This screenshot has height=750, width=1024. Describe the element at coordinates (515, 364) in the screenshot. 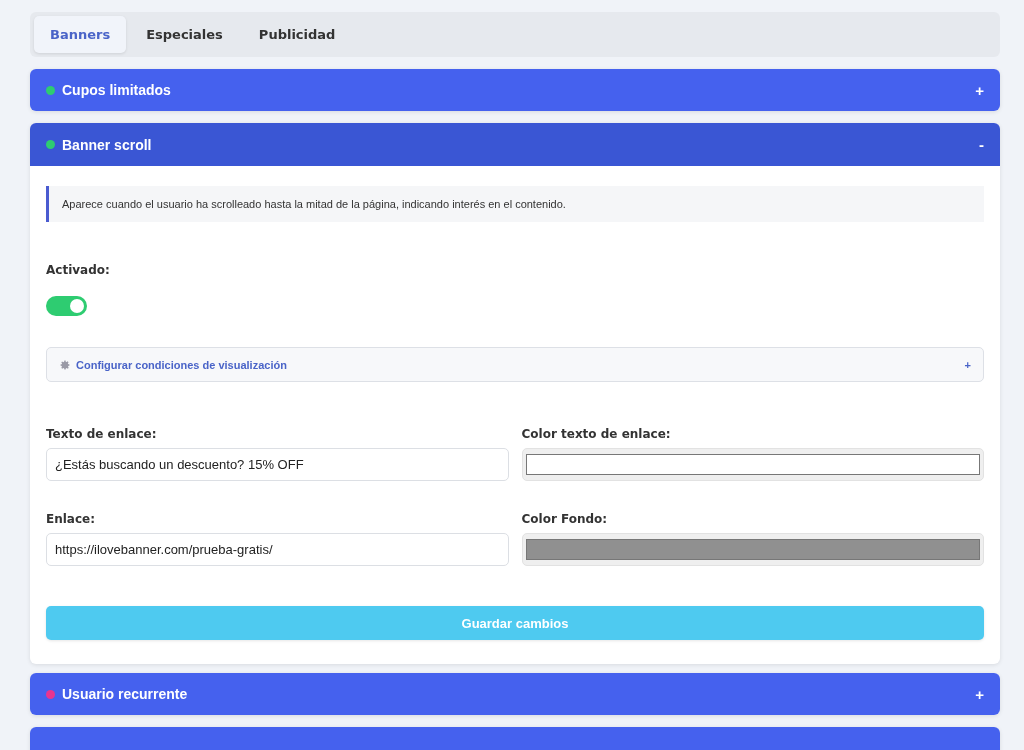

I see `conditions-header: Configurar condiciones de visualización +` at that location.